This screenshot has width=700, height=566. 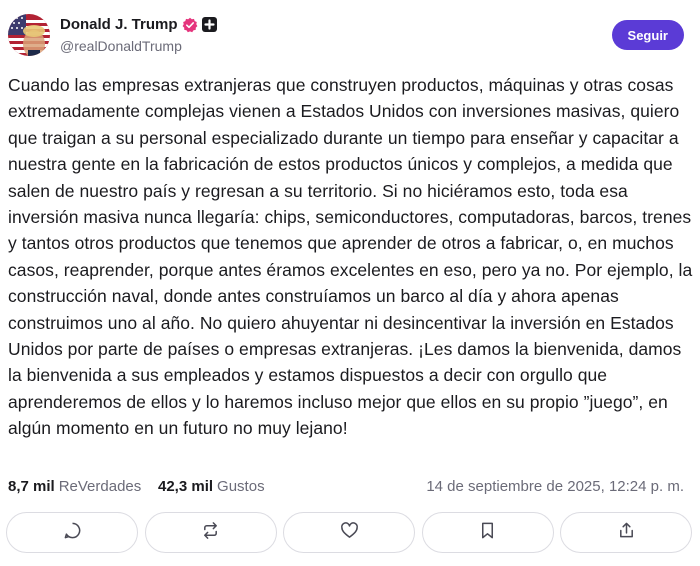 What do you see at coordinates (555, 486) in the screenshot?
I see `post-date: 14 de septiembre de 2025, 12:24 p. m.` at bounding box center [555, 486].